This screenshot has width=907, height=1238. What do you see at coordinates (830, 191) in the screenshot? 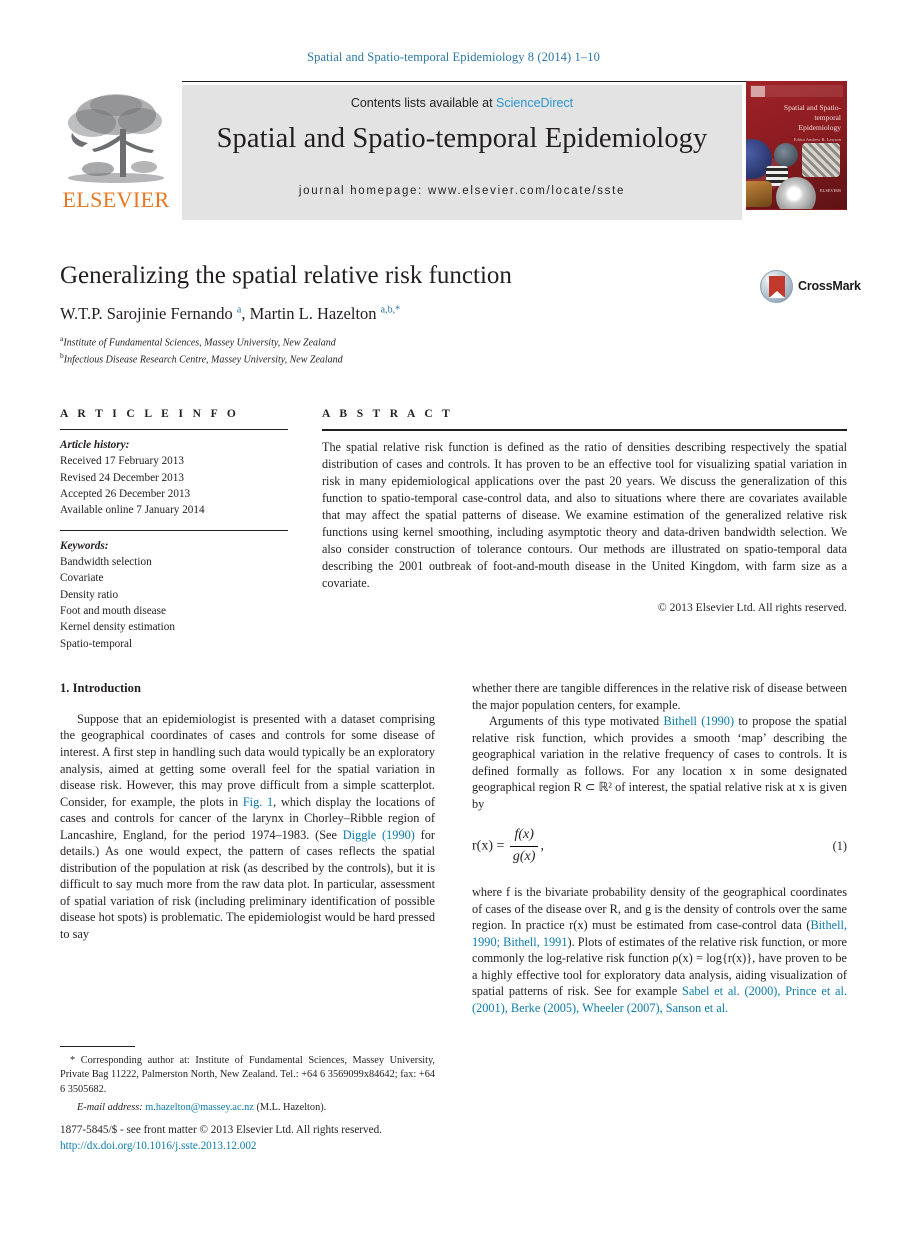
I see `cover-publisher: ELSEVIER` at bounding box center [830, 191].